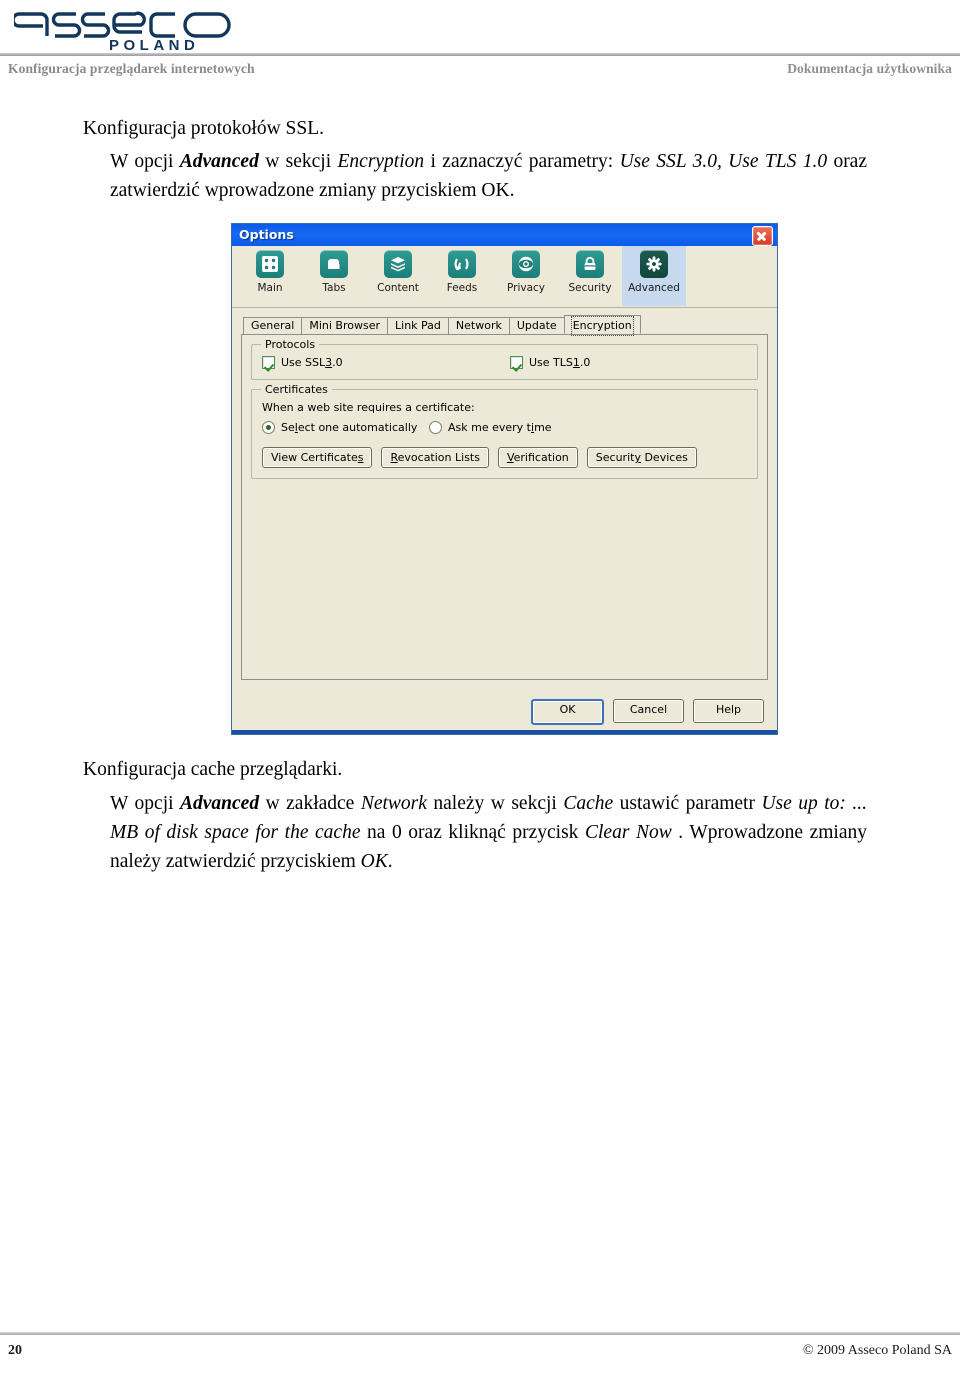 The width and height of the screenshot is (960, 1377). What do you see at coordinates (462, 264) in the screenshot?
I see `rss-icon` at bounding box center [462, 264].